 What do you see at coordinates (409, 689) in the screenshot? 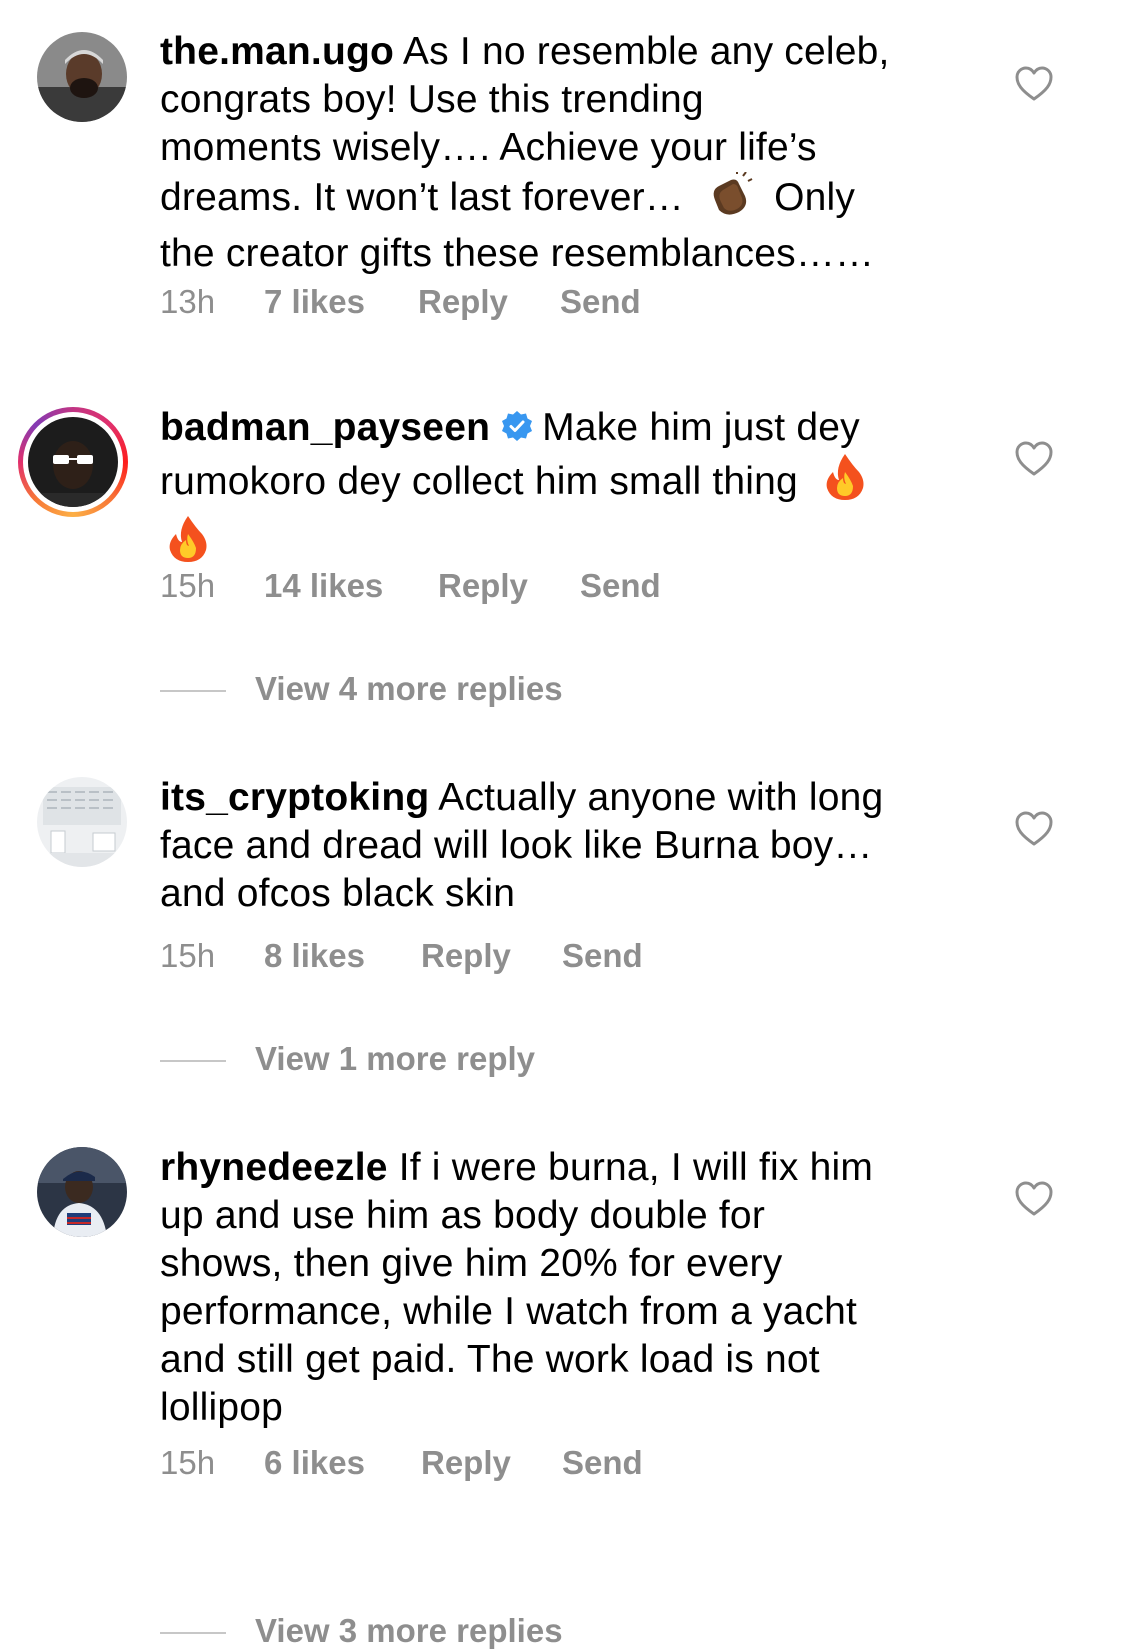
I see `view-more-label: View 4 more replies` at bounding box center [409, 689].